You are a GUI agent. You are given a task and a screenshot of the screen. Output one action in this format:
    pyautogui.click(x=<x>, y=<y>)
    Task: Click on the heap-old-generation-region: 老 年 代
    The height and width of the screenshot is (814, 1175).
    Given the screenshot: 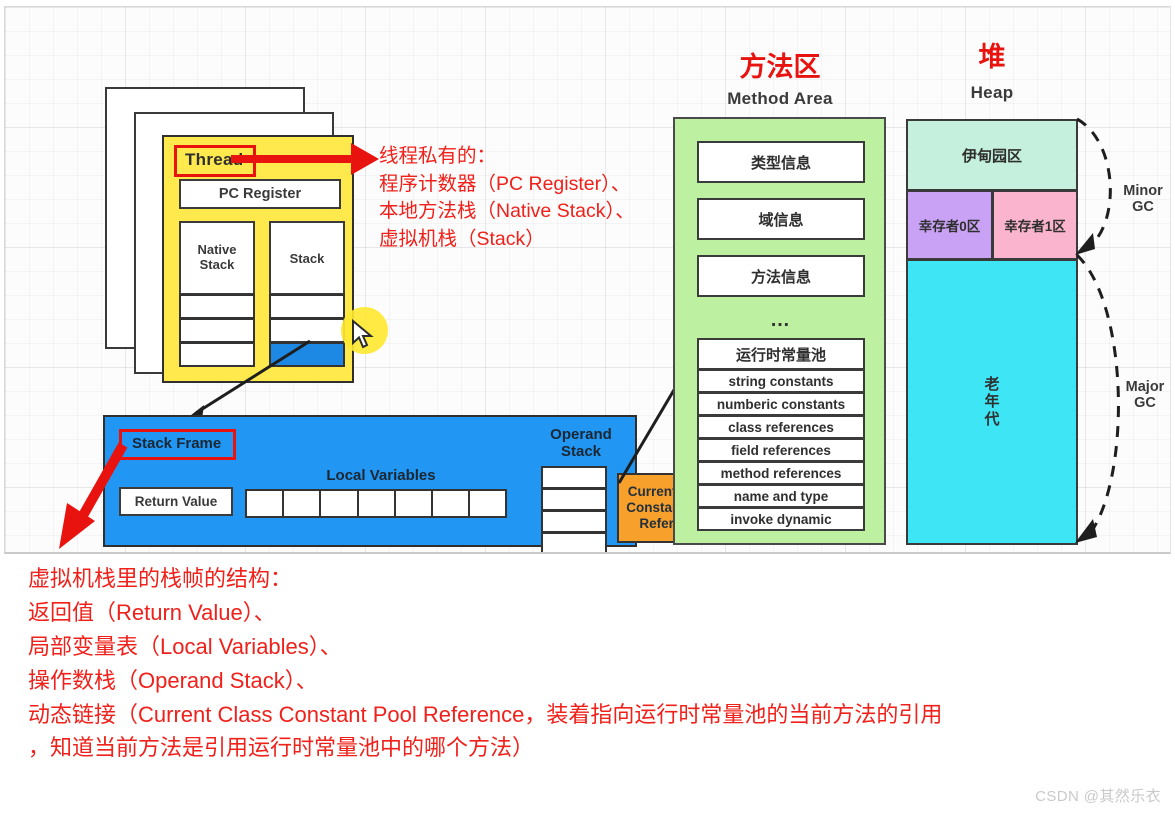 What is the action you would take?
    pyautogui.click(x=992, y=402)
    